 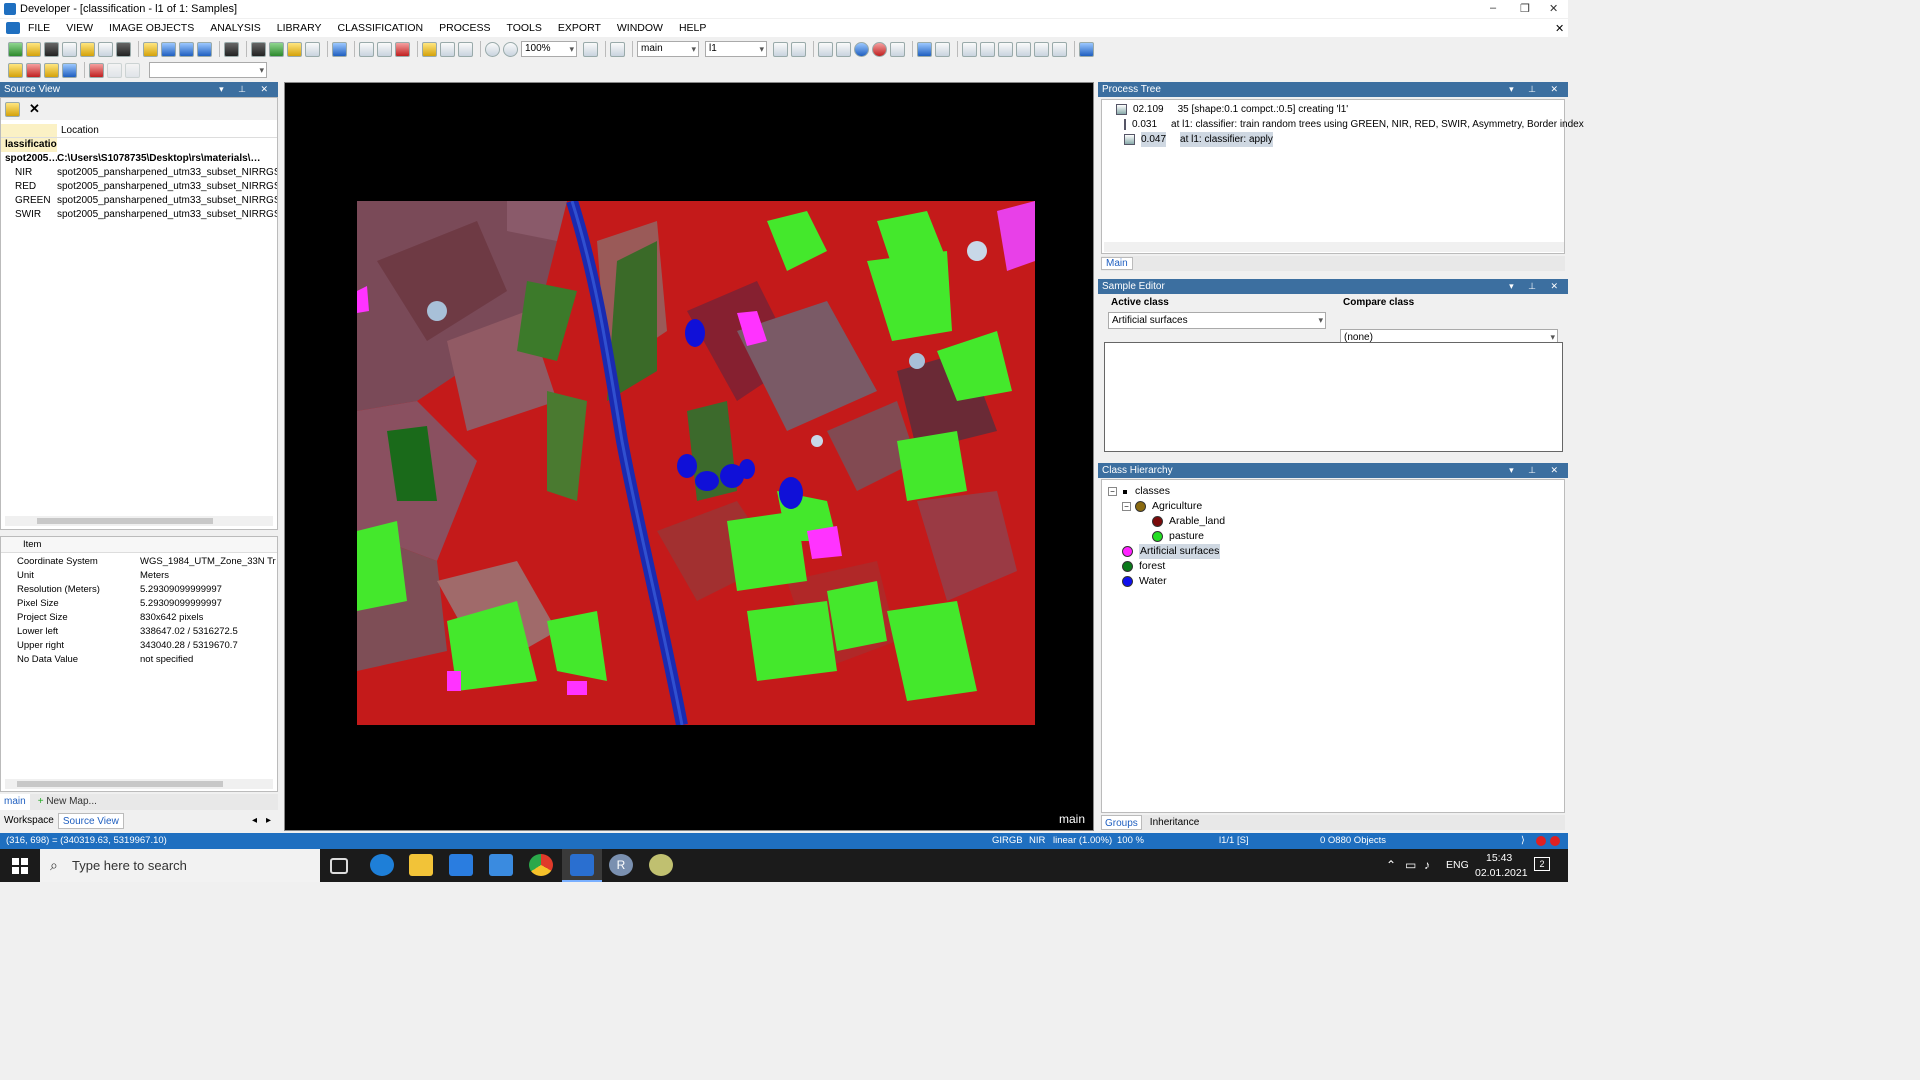 I want to click on zoom-in-icon, so click(x=510, y=49).